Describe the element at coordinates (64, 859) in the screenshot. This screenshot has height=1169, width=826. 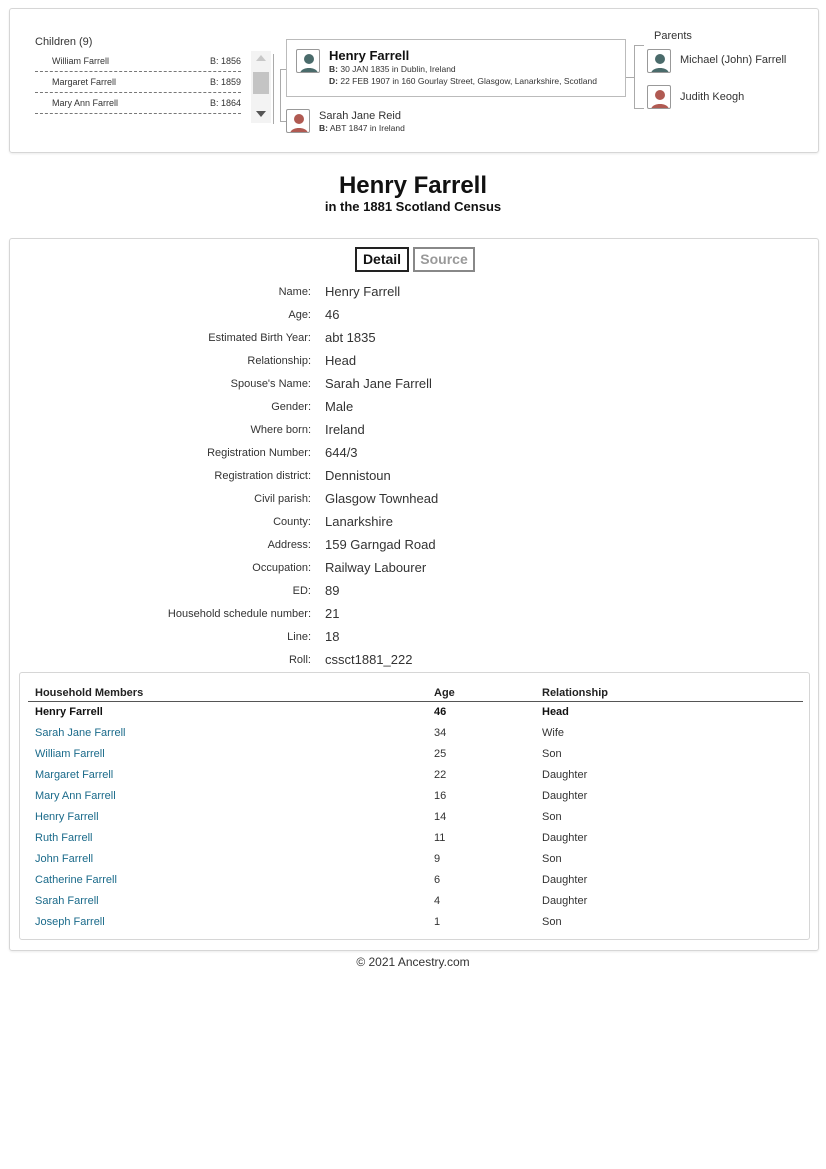
I see `member-name-link: John Farrell` at that location.